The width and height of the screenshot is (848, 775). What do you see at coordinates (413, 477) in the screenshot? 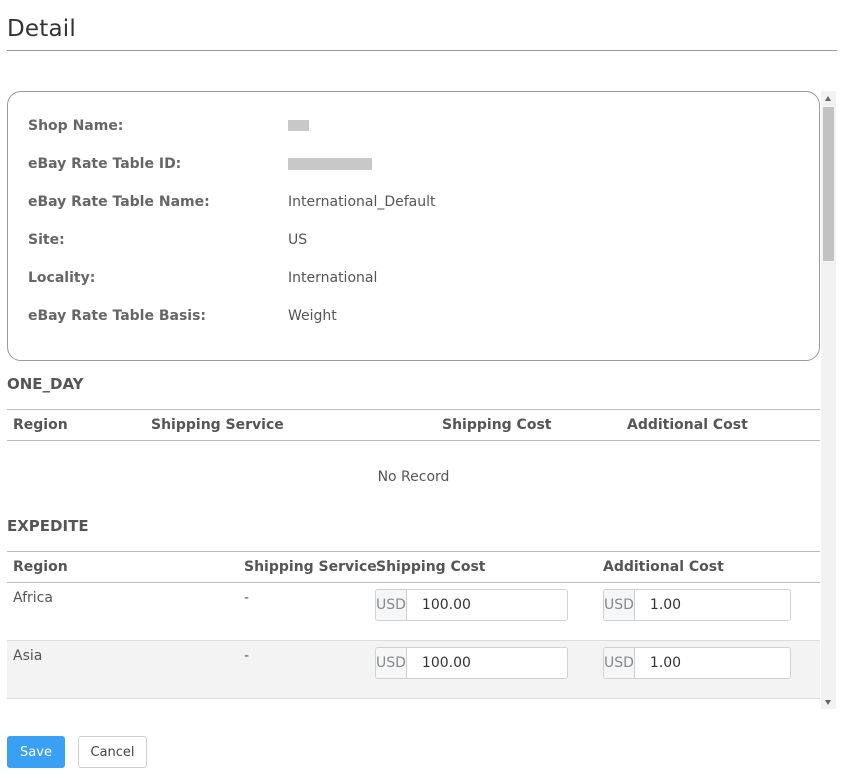
I see `no-record-message: No Record` at bounding box center [413, 477].